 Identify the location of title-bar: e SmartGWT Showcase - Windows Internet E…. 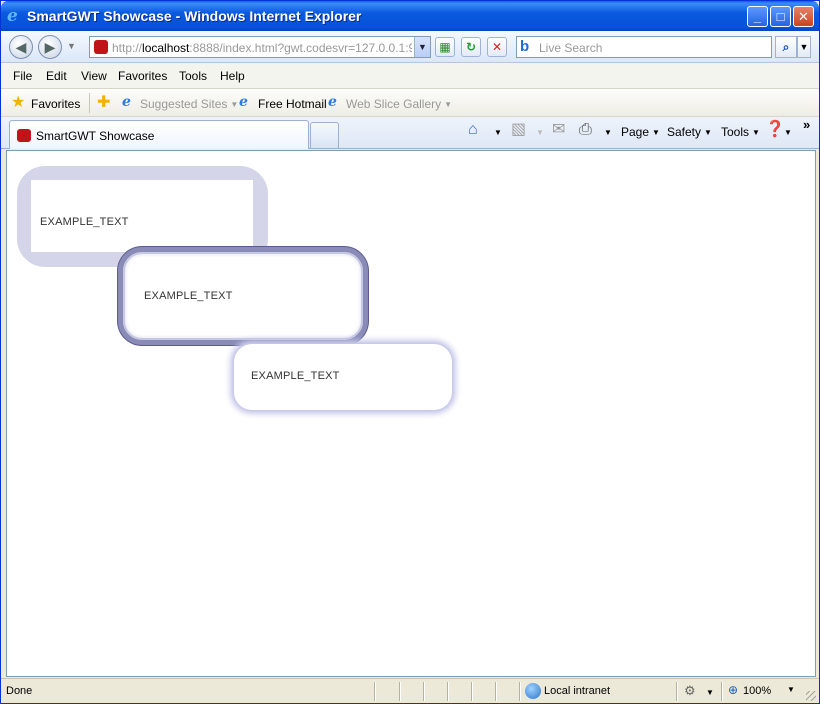
(410, 16).